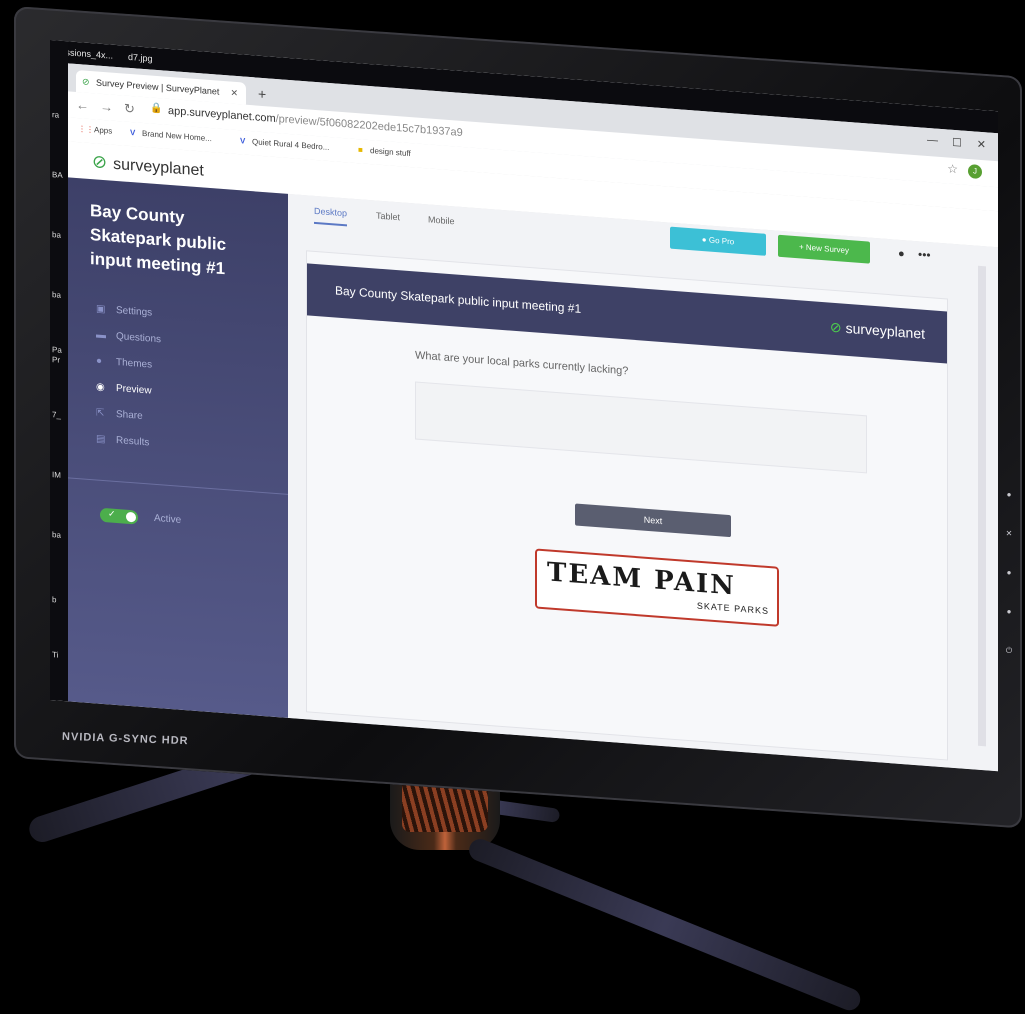 The height and width of the screenshot is (1014, 1025). What do you see at coordinates (981, 145) in the screenshot?
I see `close-window-icon: ✕` at bounding box center [981, 145].